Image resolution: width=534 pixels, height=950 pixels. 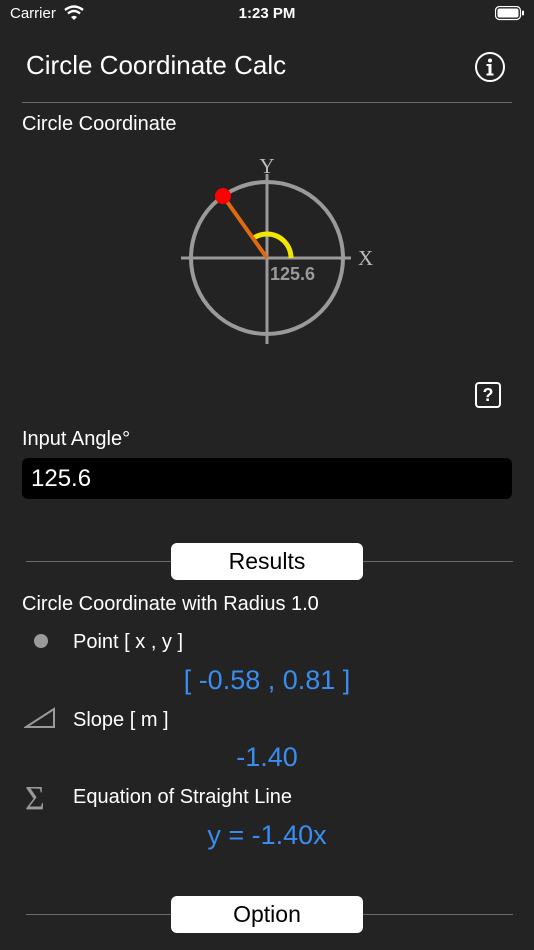 What do you see at coordinates (35, 796) in the screenshot?
I see `svg-text: Σ` at bounding box center [35, 796].